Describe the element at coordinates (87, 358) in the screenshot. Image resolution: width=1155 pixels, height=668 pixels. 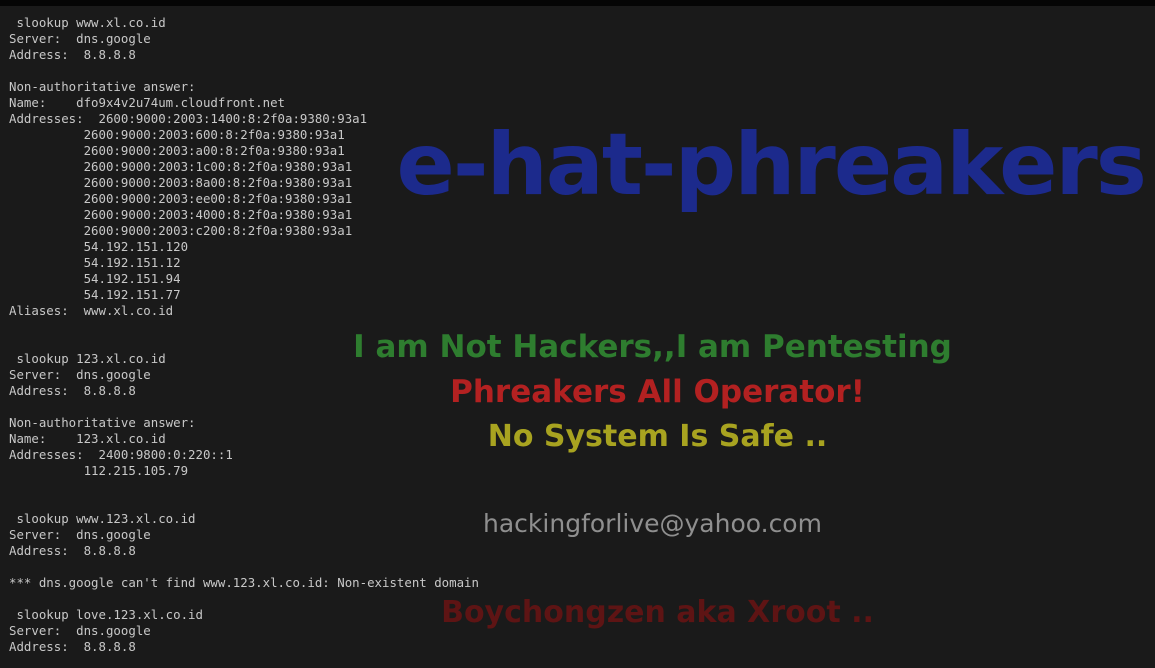
I see `console-line: slookup 123.xl.co.id` at that location.